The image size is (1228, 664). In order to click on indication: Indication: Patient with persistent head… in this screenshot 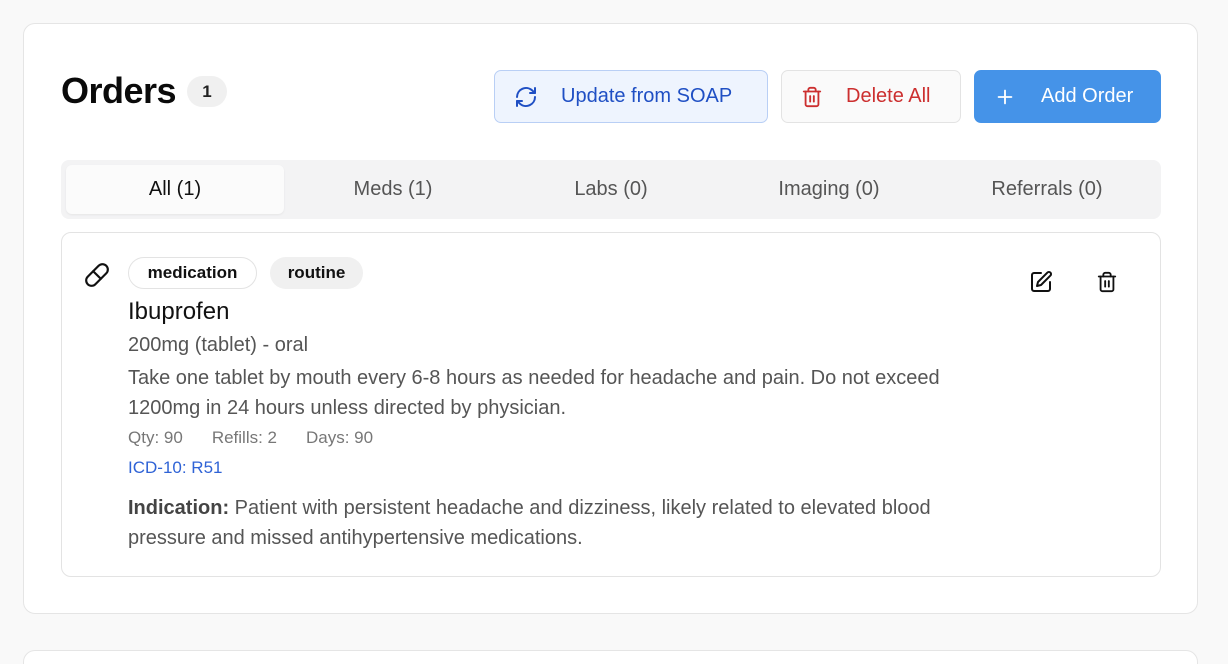, I will do `click(558, 523)`.